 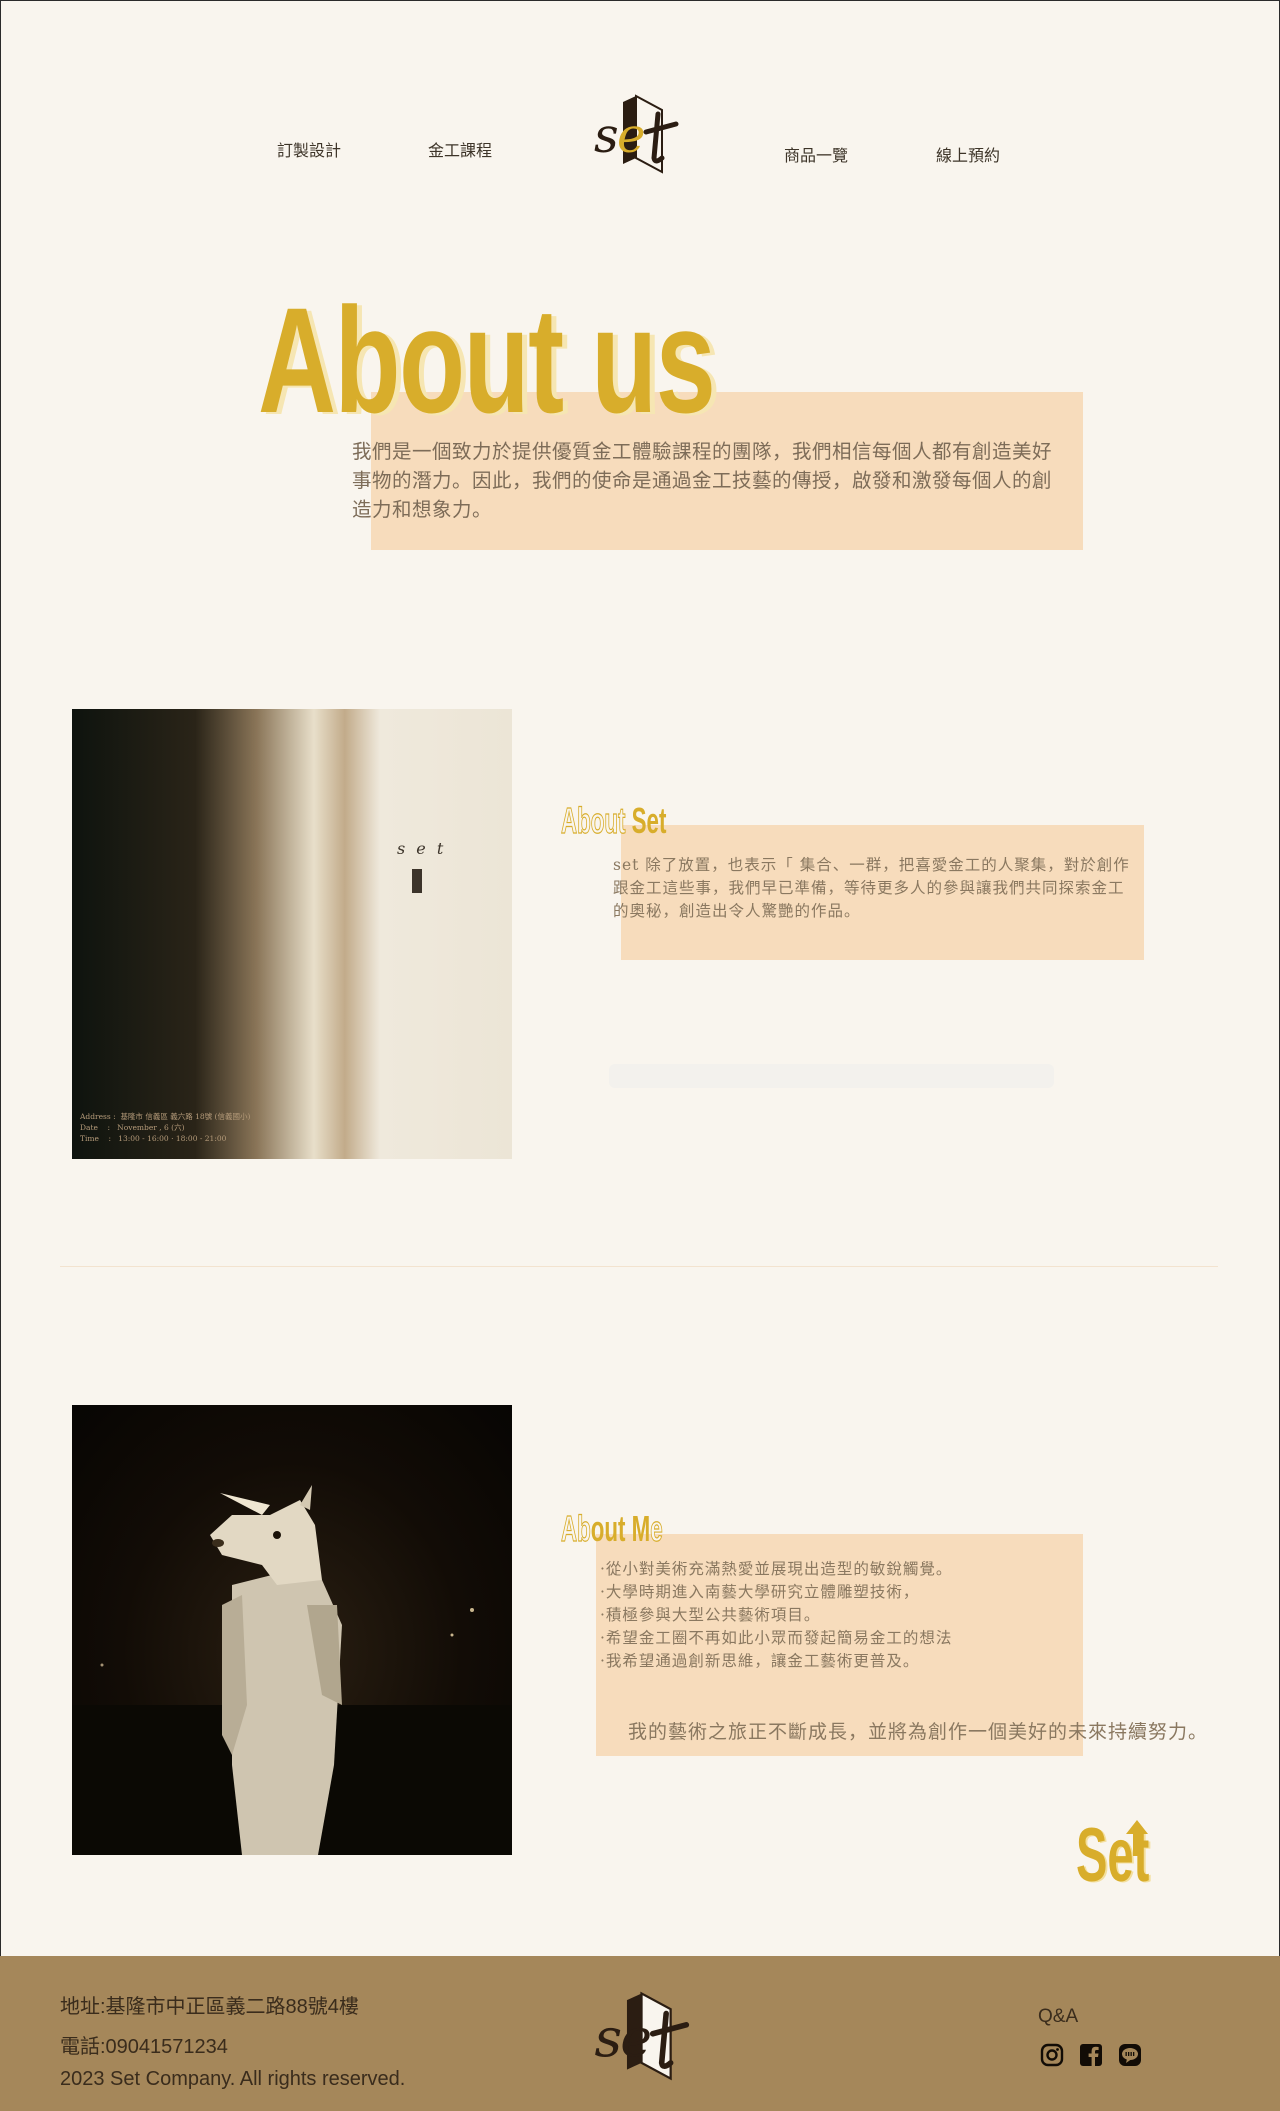 What do you see at coordinates (487, 360) in the screenshot?
I see `about-us-title: About us` at bounding box center [487, 360].